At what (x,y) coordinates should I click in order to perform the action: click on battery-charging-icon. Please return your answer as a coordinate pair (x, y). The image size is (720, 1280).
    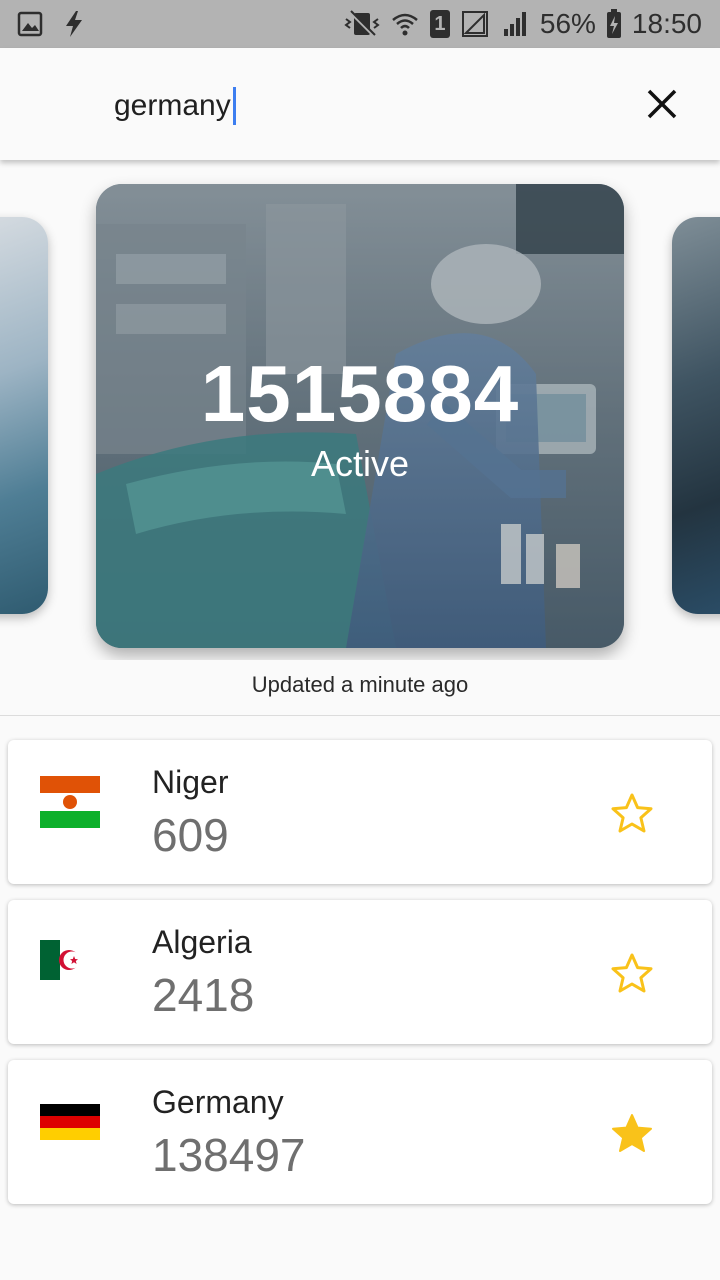
    Looking at the image, I should click on (613, 23).